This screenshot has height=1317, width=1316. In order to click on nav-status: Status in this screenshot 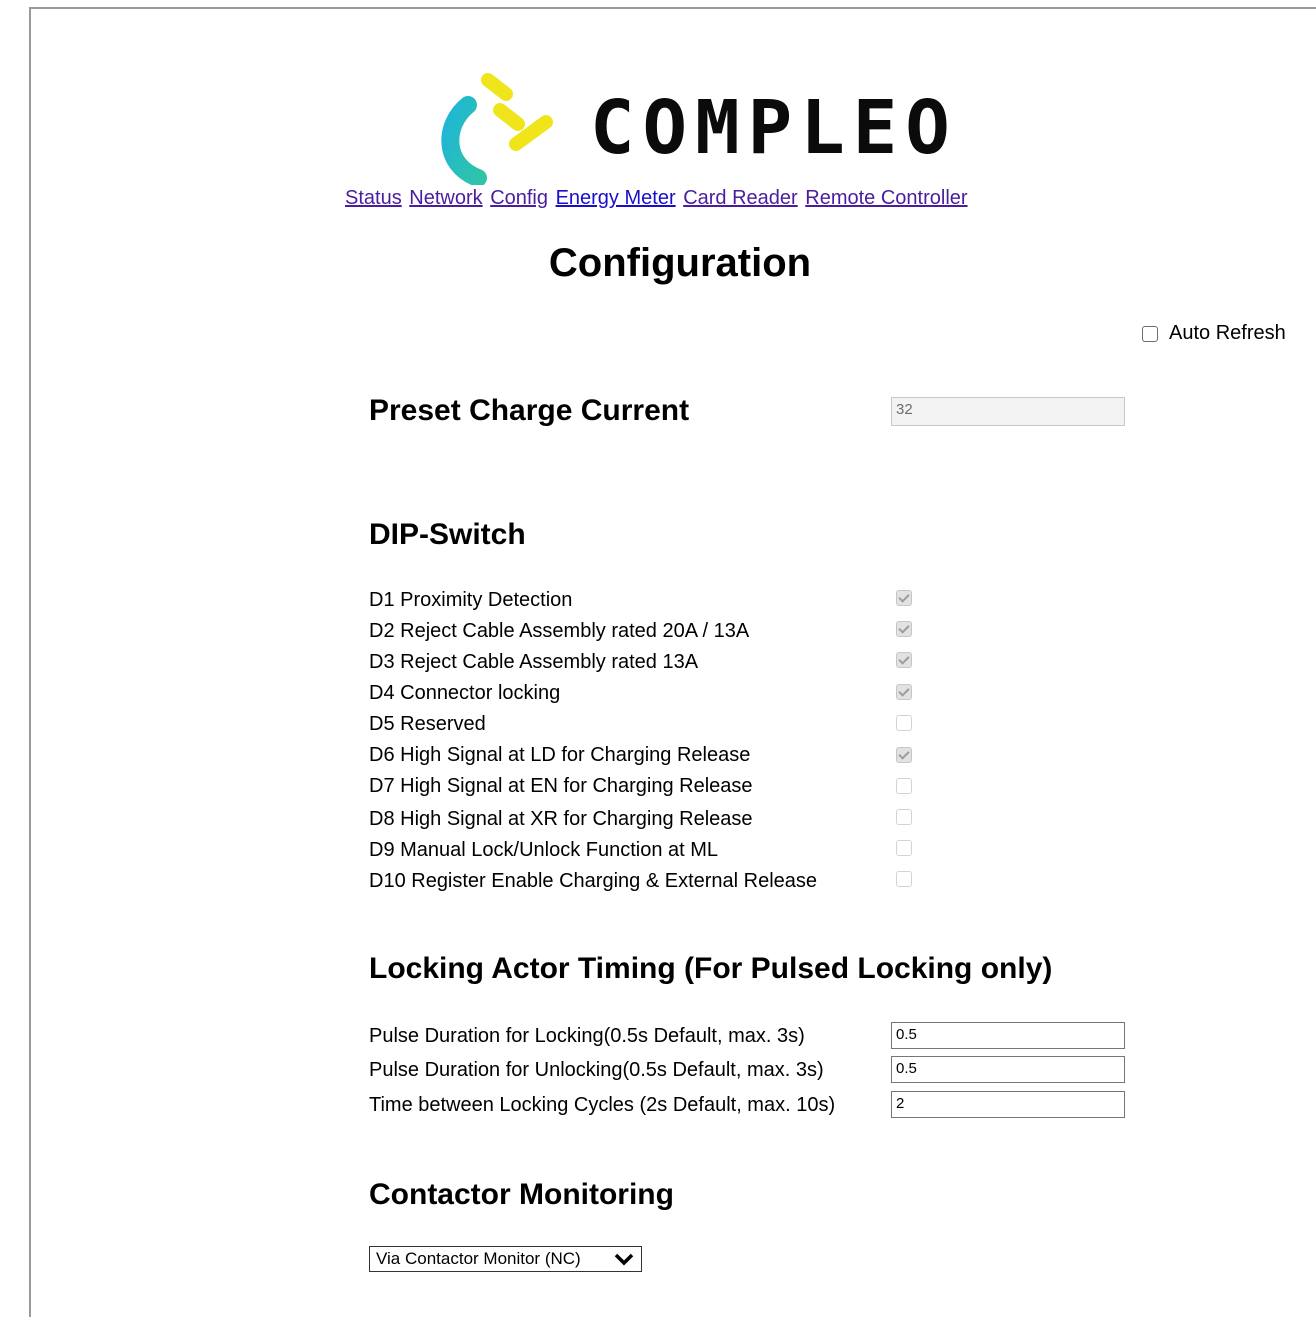, I will do `click(373, 198)`.